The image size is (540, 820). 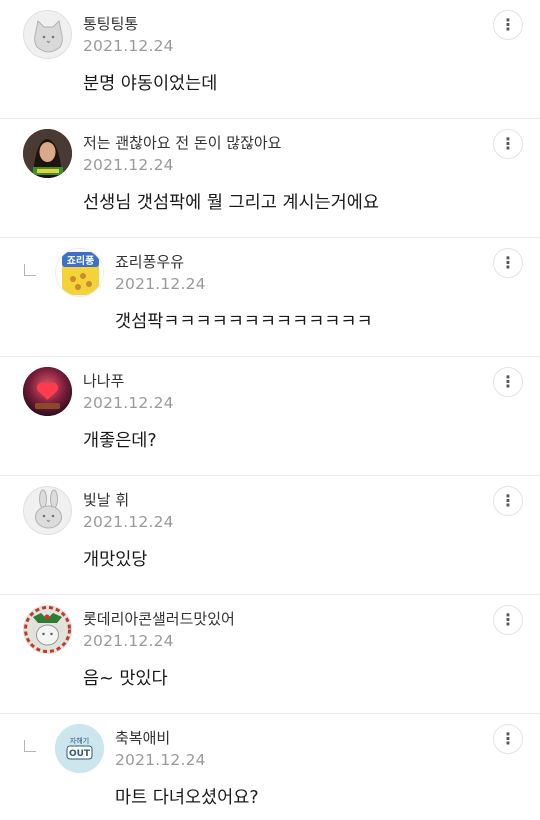 I want to click on avatar: 죠리퐁, so click(x=79, y=272).